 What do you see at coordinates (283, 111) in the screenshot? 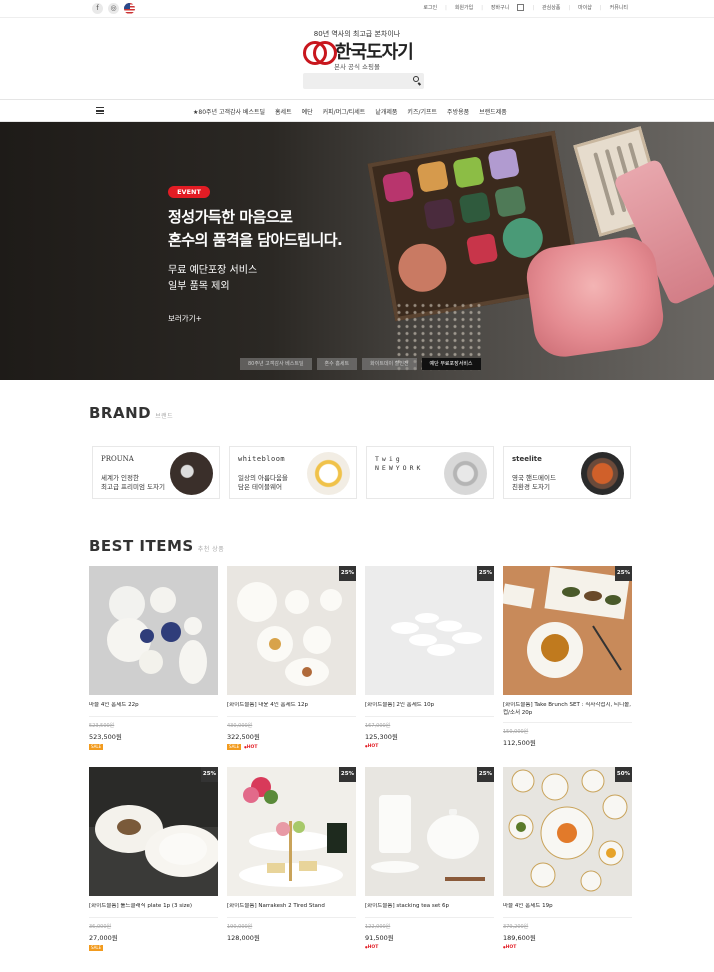
I see `nav-item-homeset: 홈세트` at bounding box center [283, 111].